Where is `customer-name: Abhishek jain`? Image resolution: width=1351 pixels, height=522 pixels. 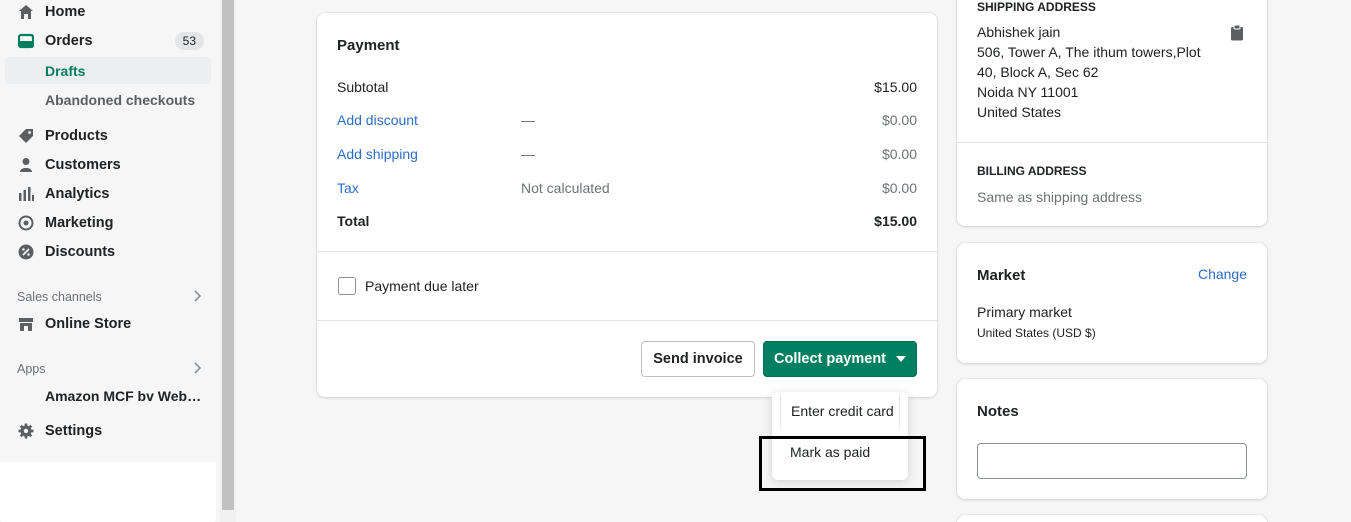
customer-name: Abhishek jain is located at coordinates (1019, 32).